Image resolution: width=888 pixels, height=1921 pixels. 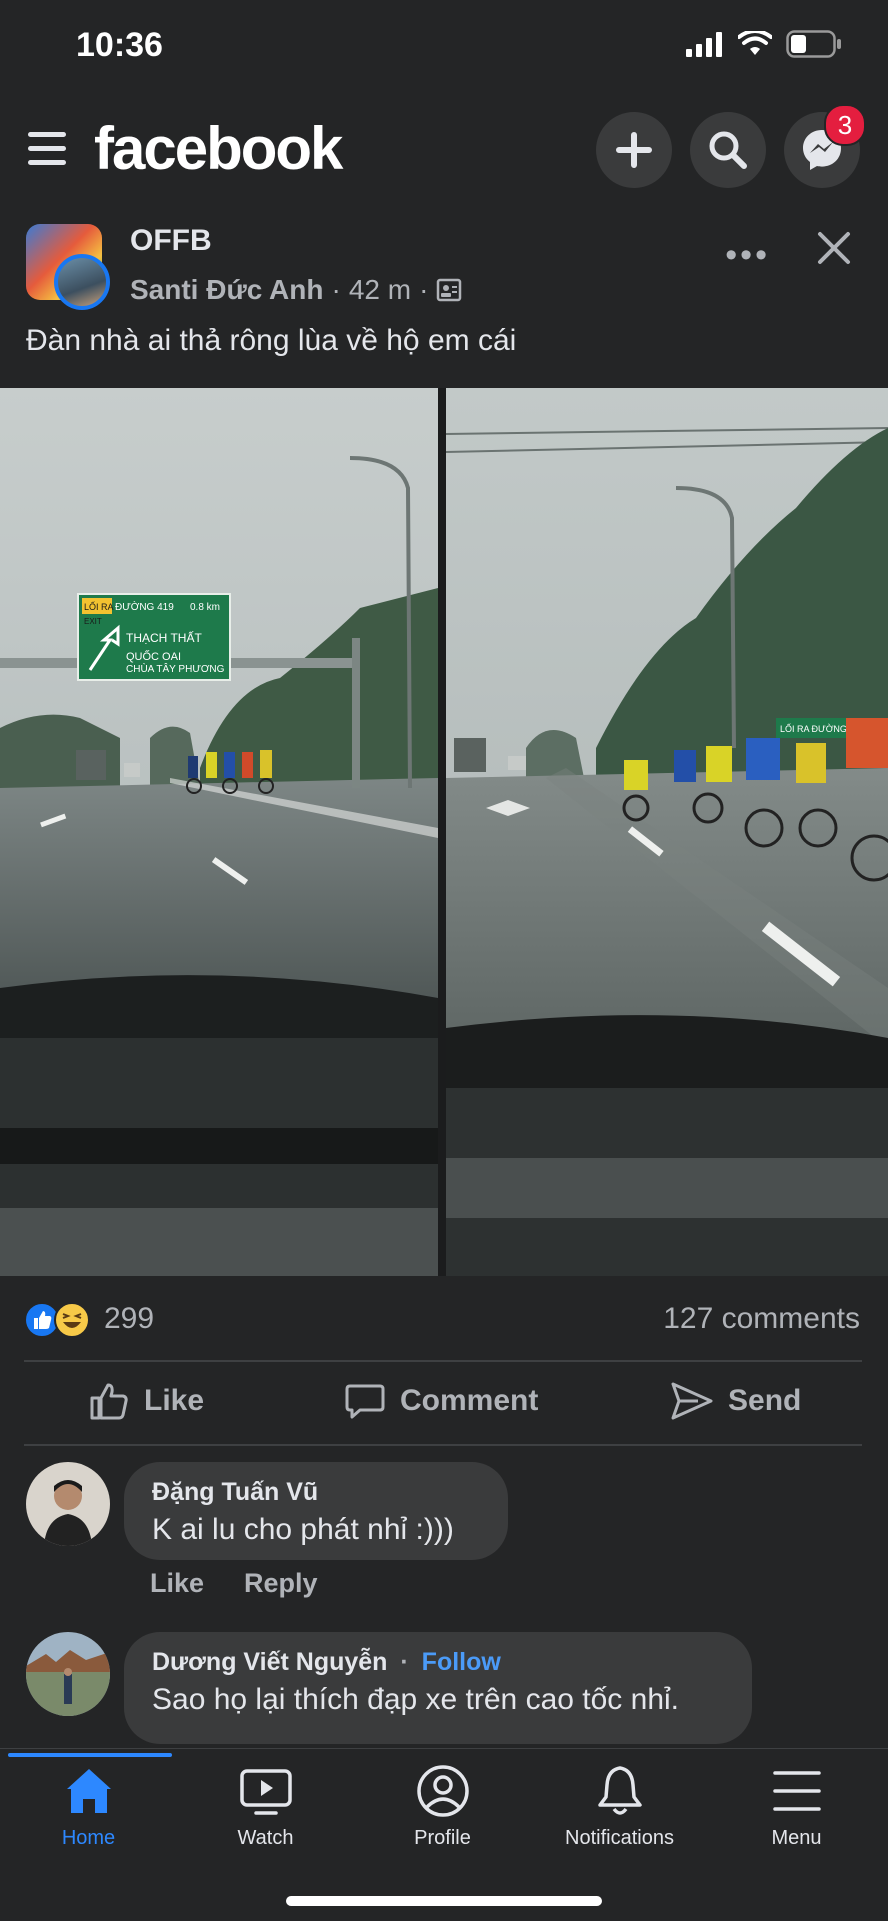 What do you see at coordinates (365, 1401) in the screenshot?
I see `comment-icon` at bounding box center [365, 1401].